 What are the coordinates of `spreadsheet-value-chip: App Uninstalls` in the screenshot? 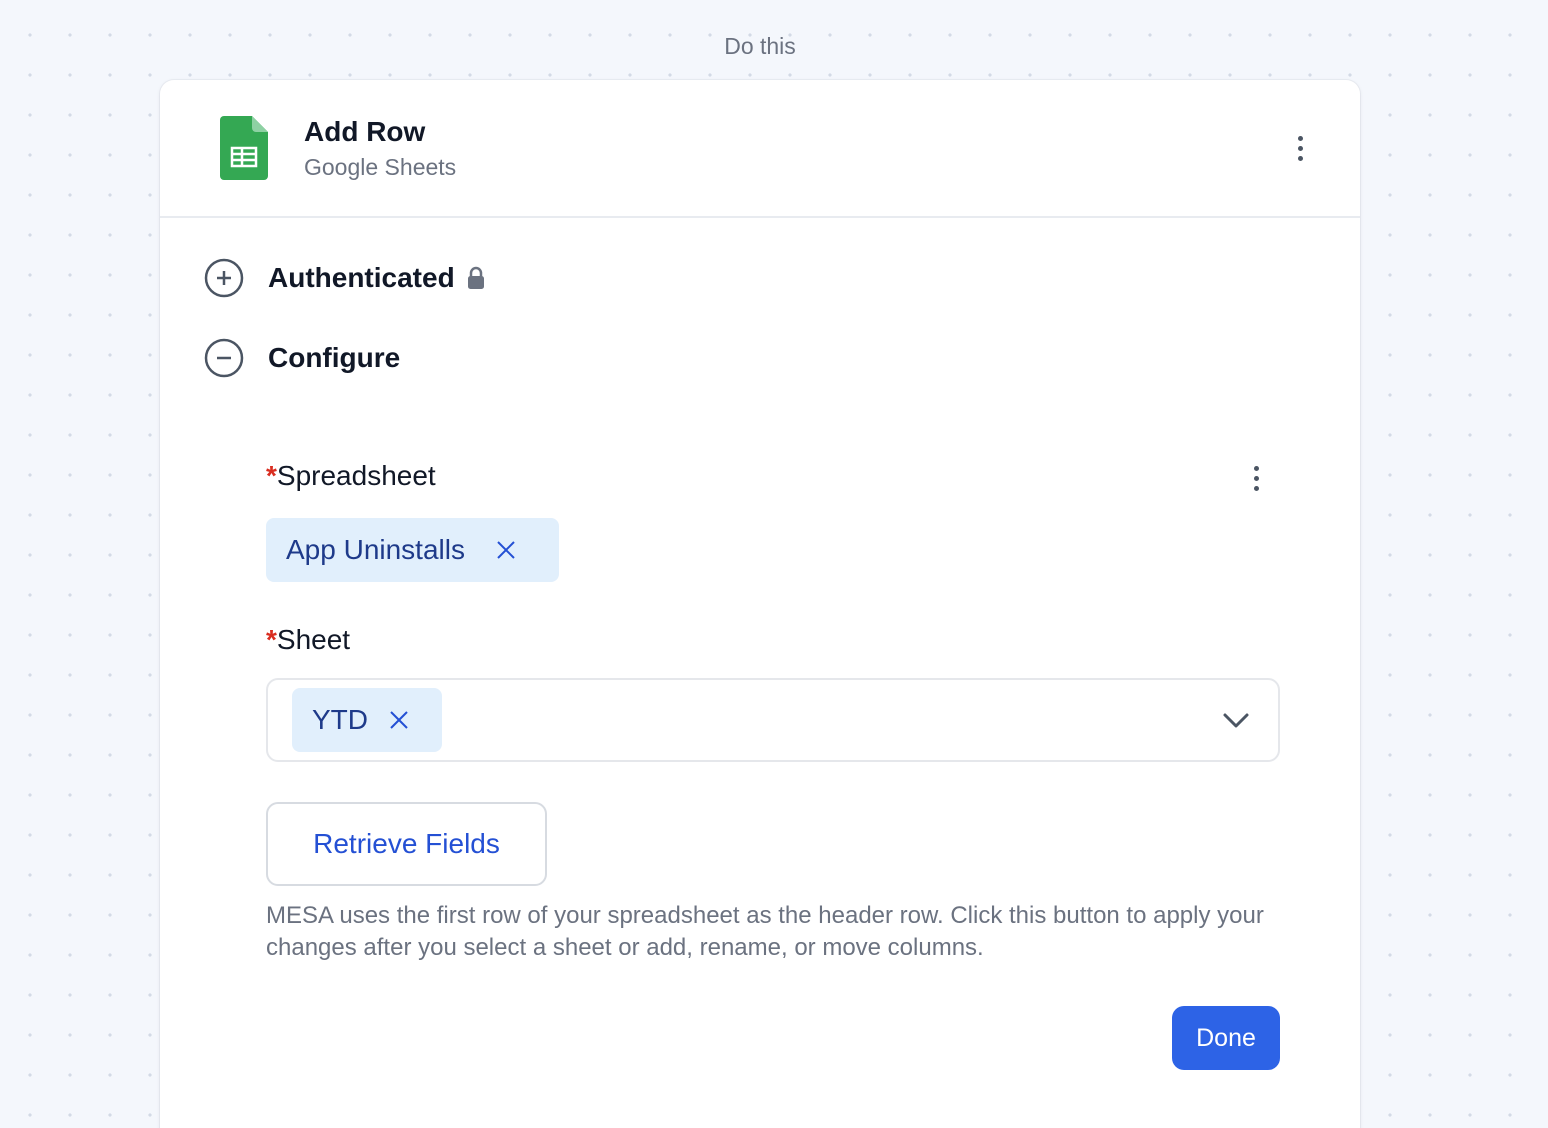 It's located at (412, 550).